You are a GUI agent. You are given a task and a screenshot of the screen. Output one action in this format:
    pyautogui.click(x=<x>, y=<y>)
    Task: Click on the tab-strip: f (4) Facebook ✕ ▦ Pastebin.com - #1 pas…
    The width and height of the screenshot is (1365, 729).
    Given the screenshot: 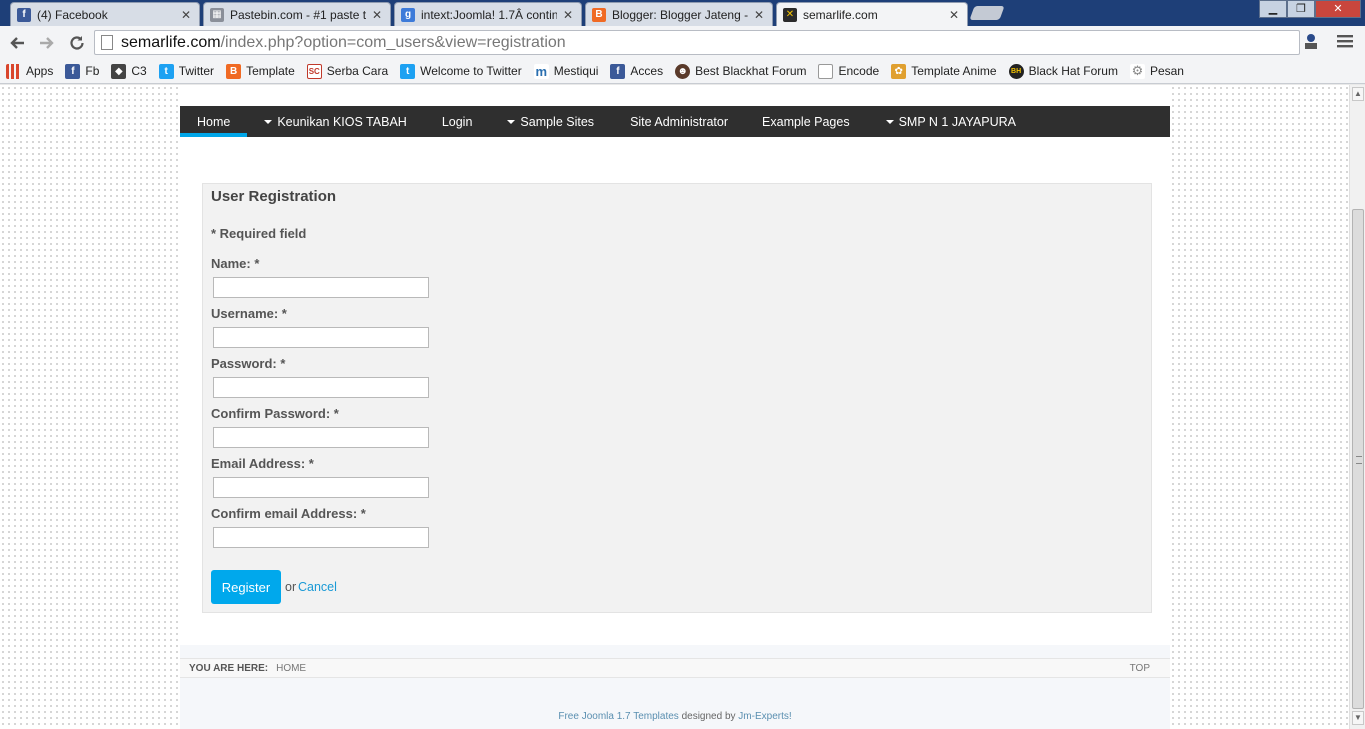 What is the action you would take?
    pyautogui.click(x=682, y=13)
    